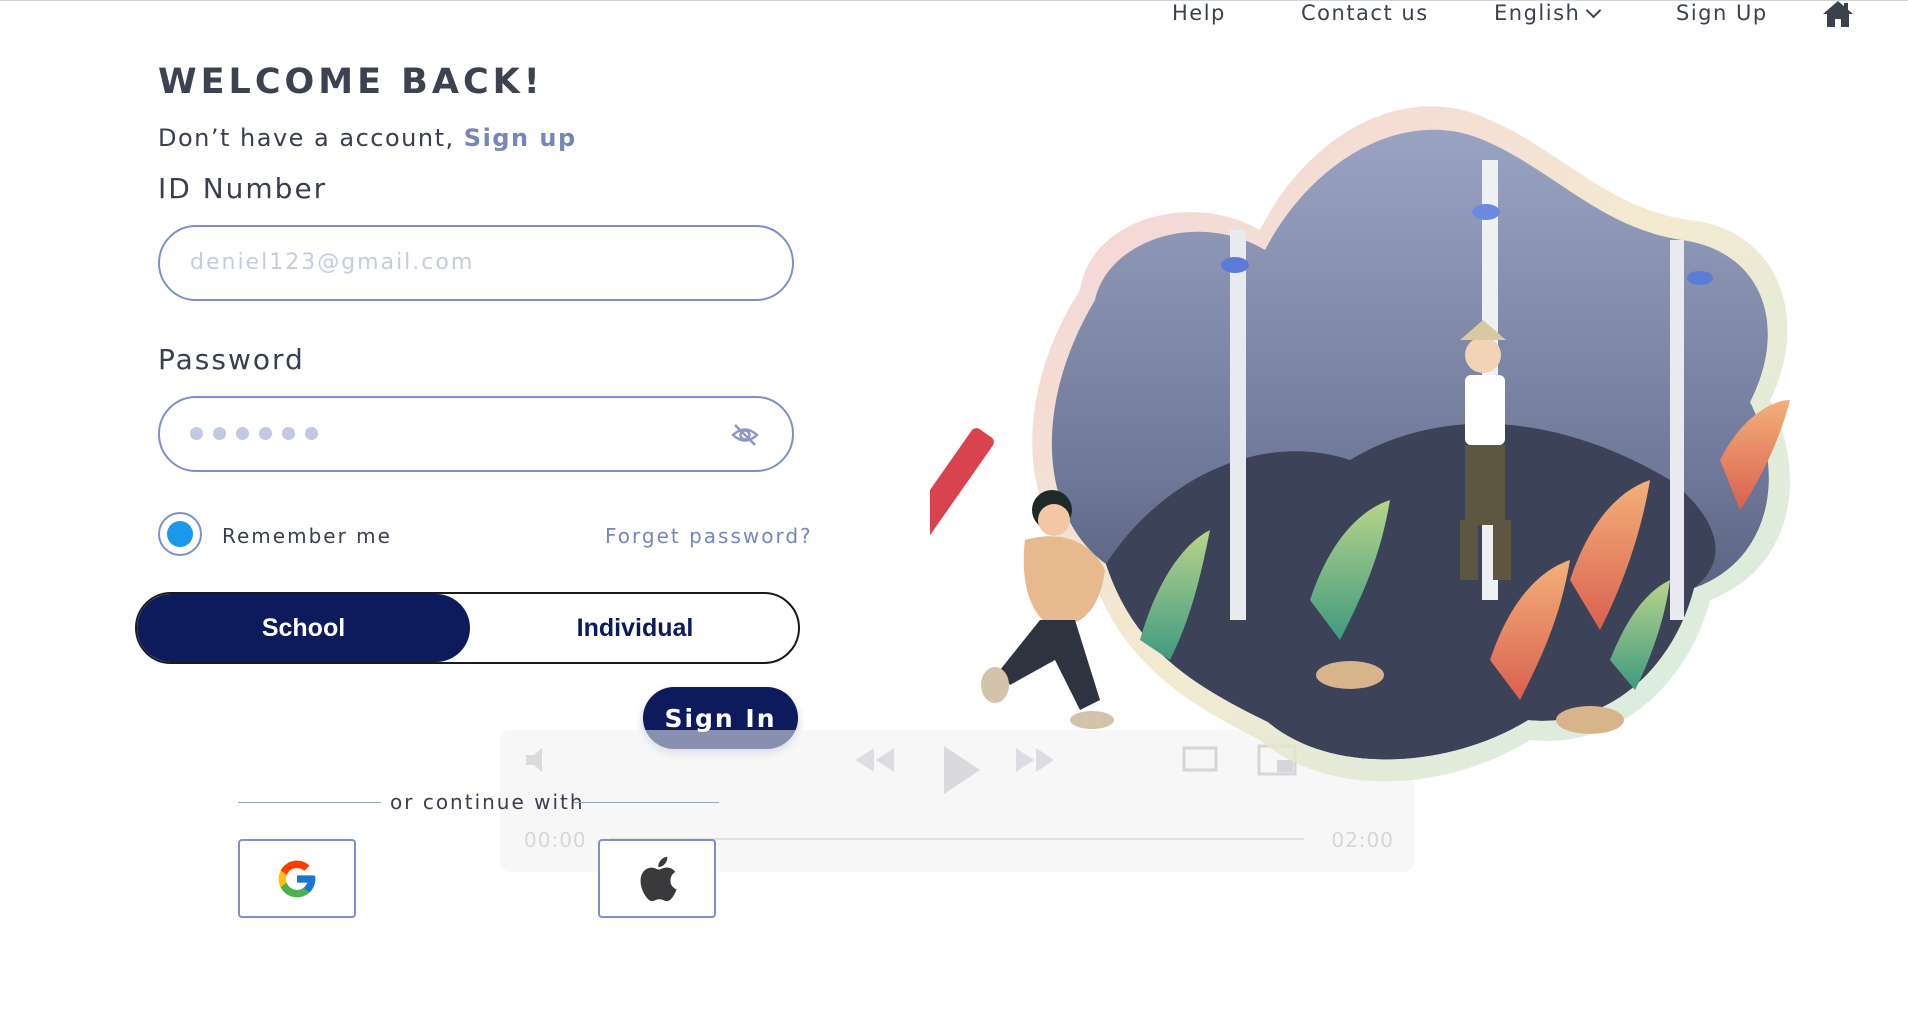  Describe the element at coordinates (1838, 14) in the screenshot. I see `home-icon` at that location.